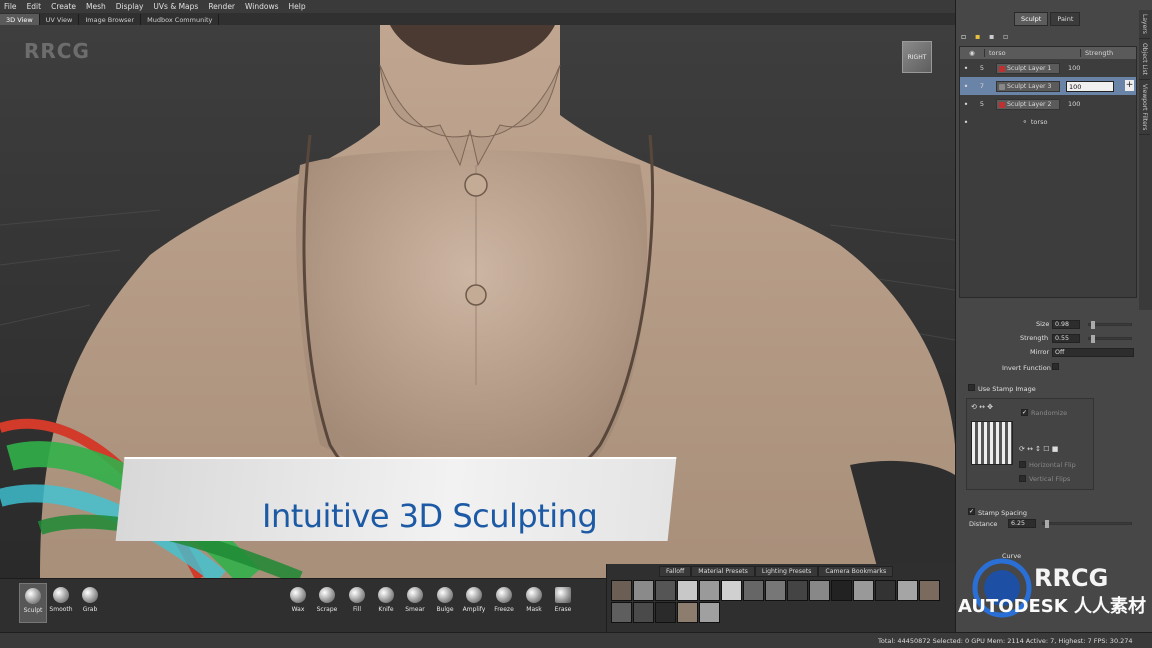 This screenshot has width=1152, height=648. I want to click on tool-fill: Fill, so click(357, 603).